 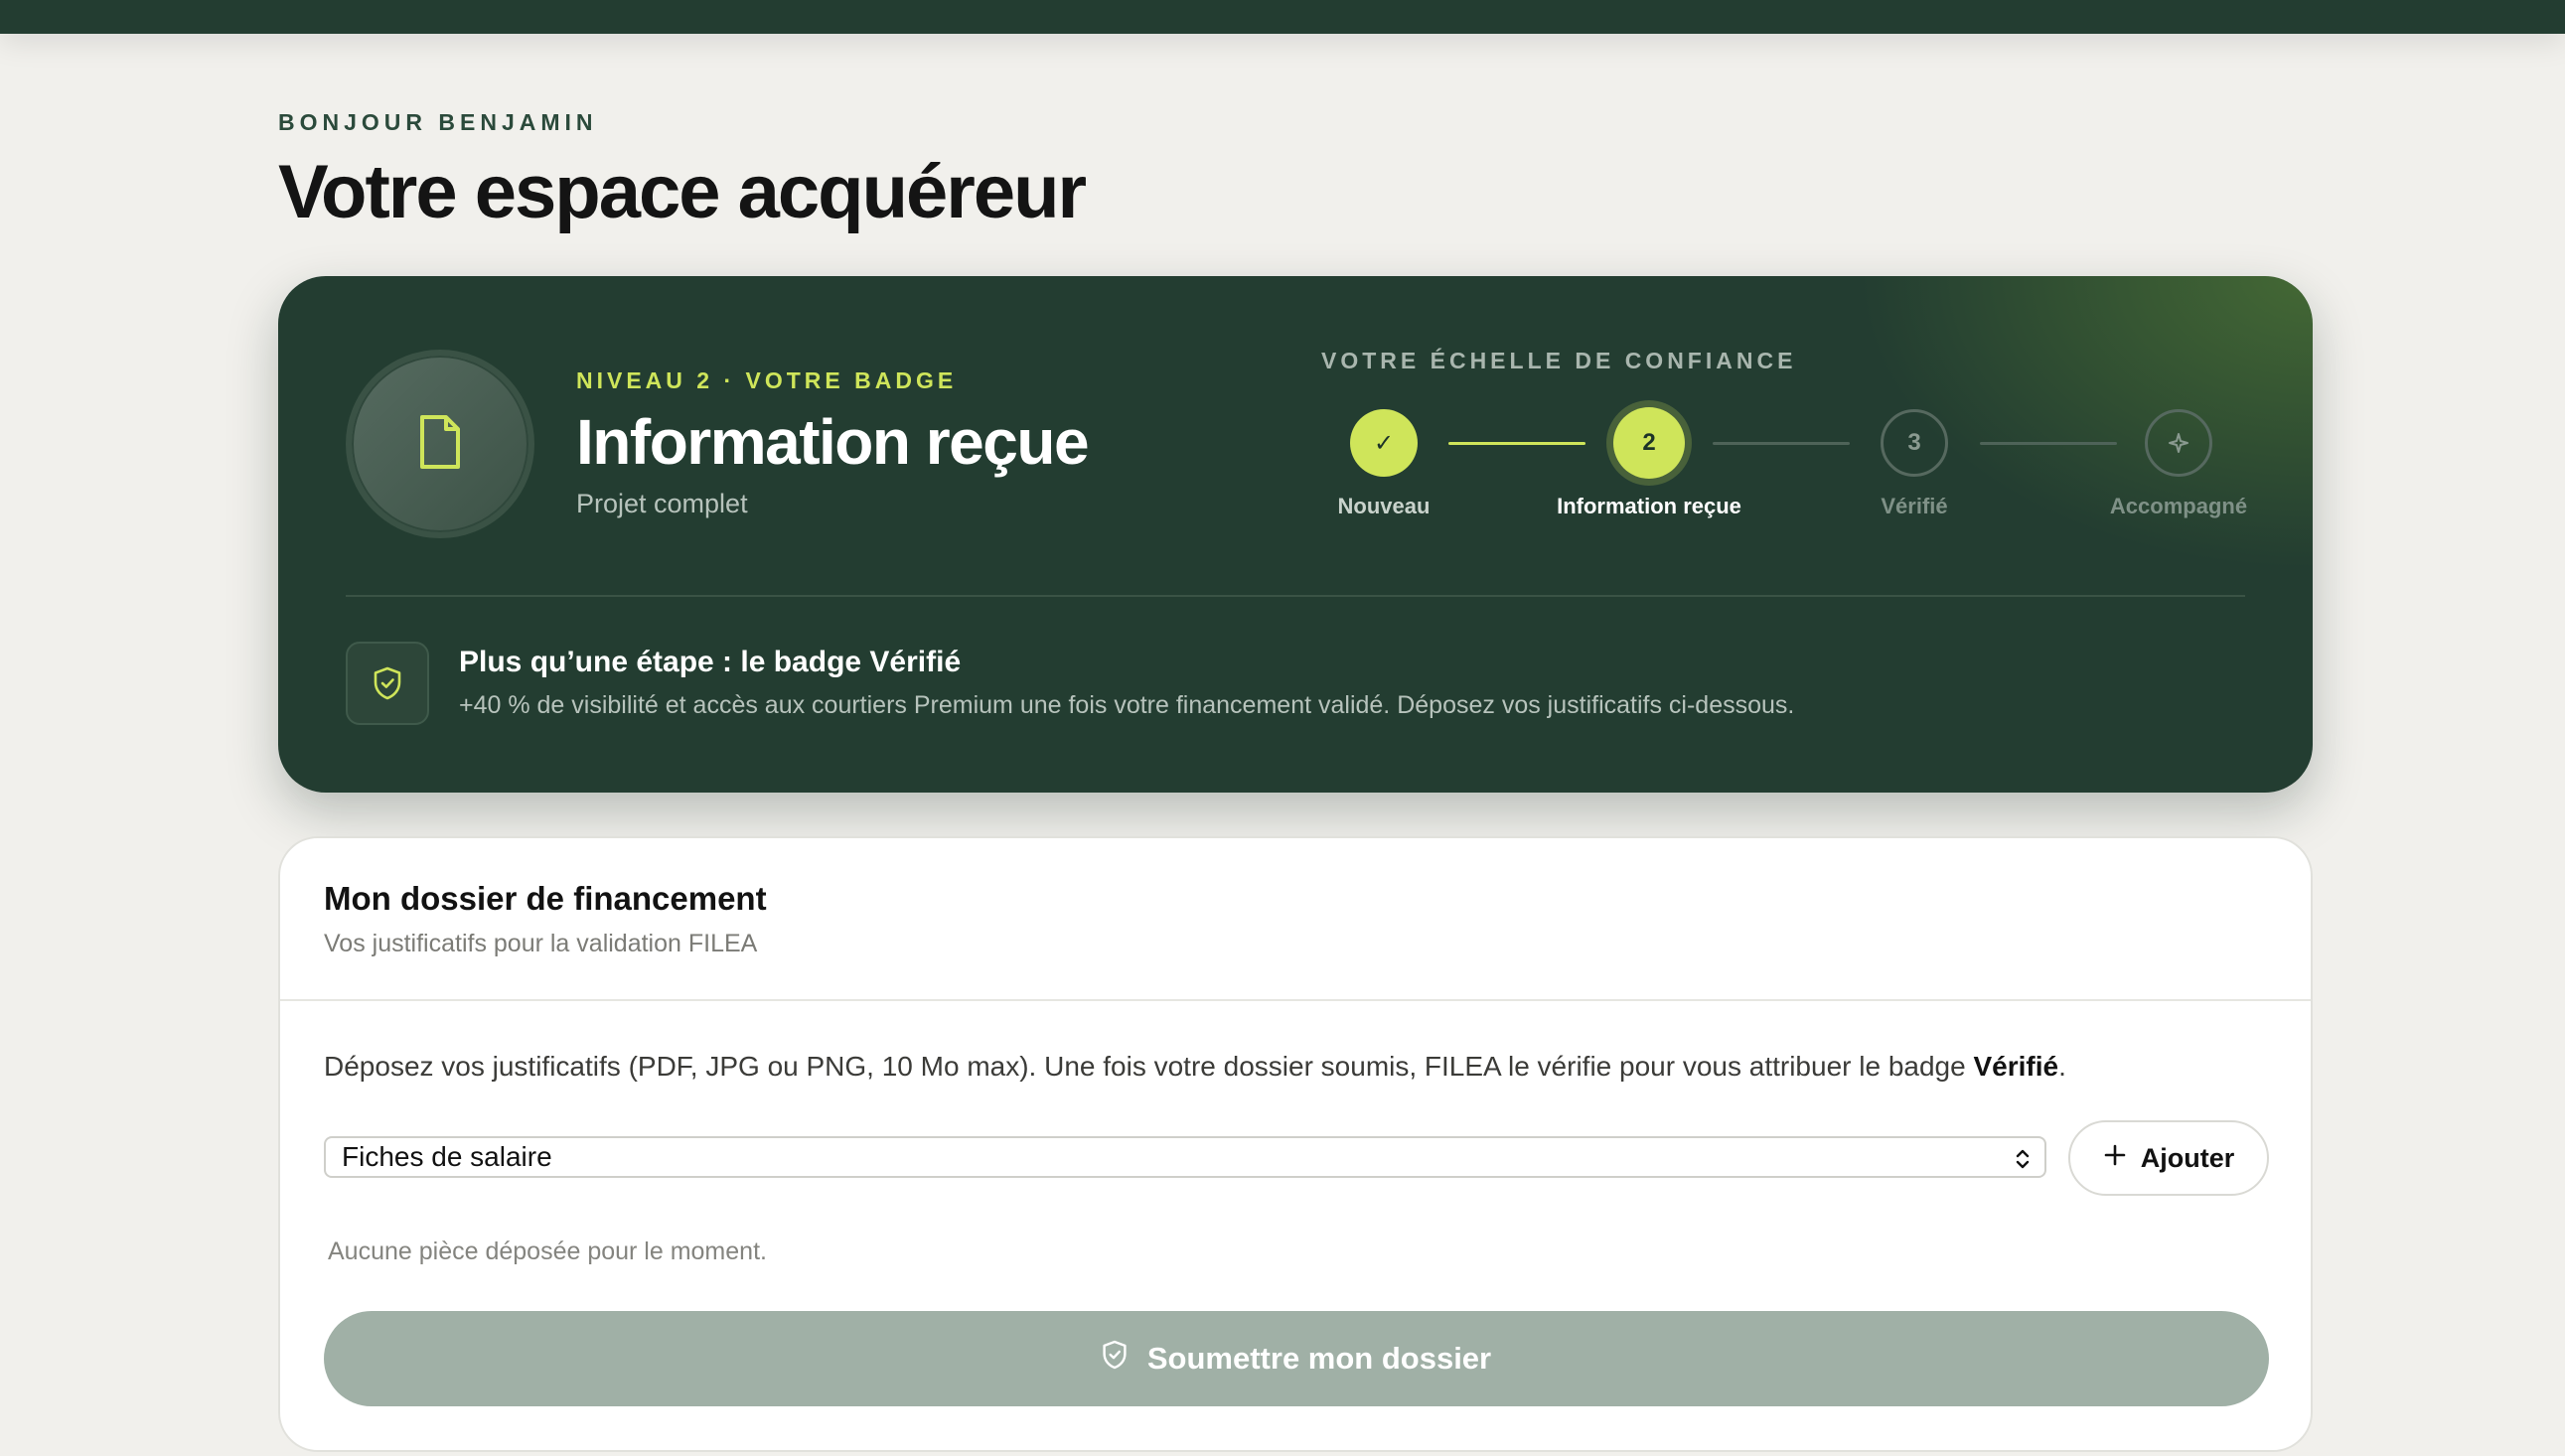 What do you see at coordinates (767, 380) in the screenshot?
I see `badge-level: NIVEAU 2 · VOTRE BADGE` at bounding box center [767, 380].